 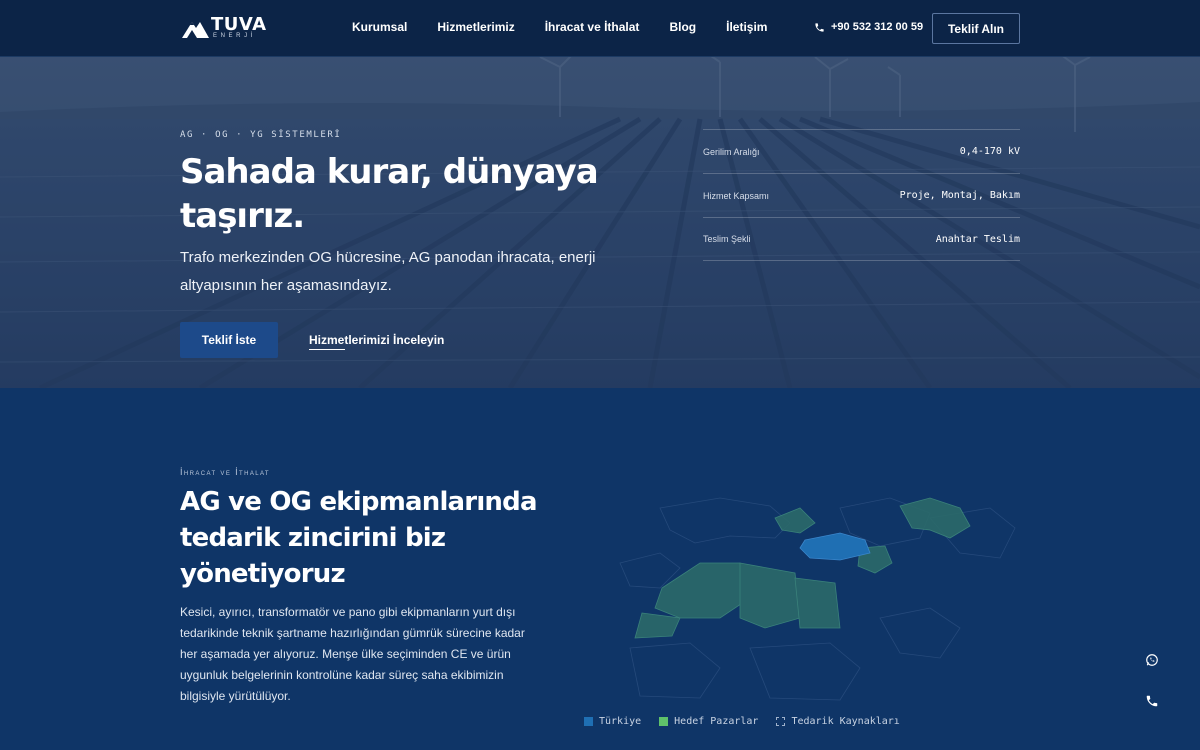 What do you see at coordinates (195, 30) in the screenshot?
I see `mountain-logo-icon` at bounding box center [195, 30].